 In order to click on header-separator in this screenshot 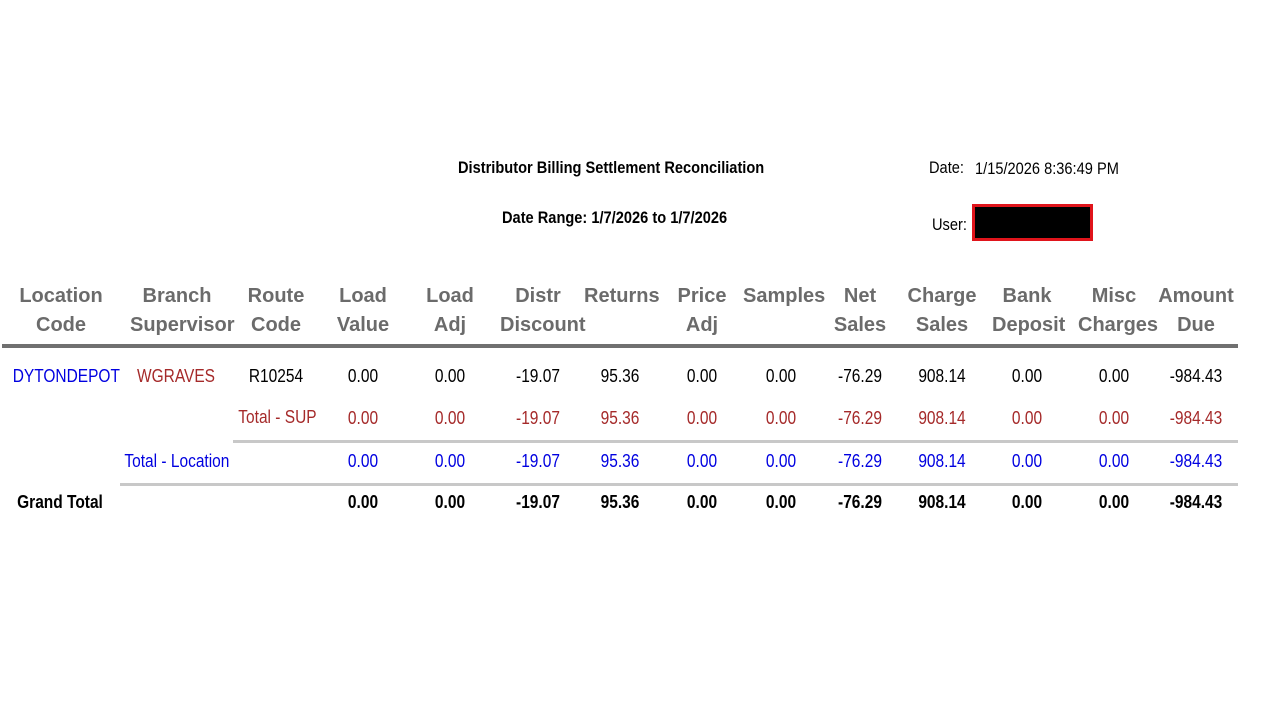, I will do `click(620, 346)`.